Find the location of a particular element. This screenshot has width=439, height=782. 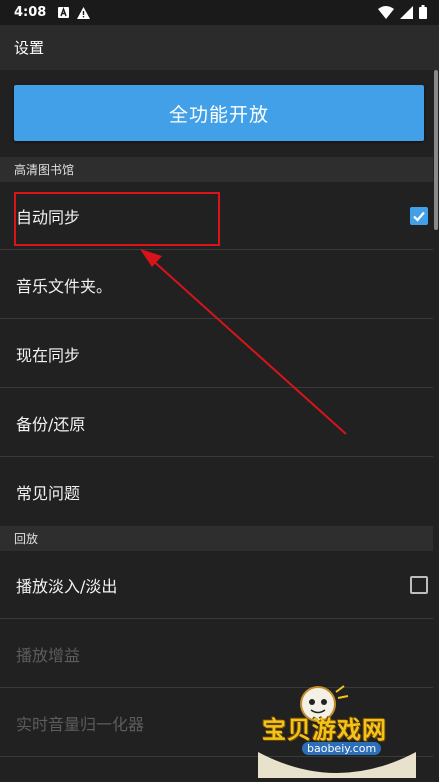

setting-row-music-folders: 音乐文件夹。 is located at coordinates (216, 285).